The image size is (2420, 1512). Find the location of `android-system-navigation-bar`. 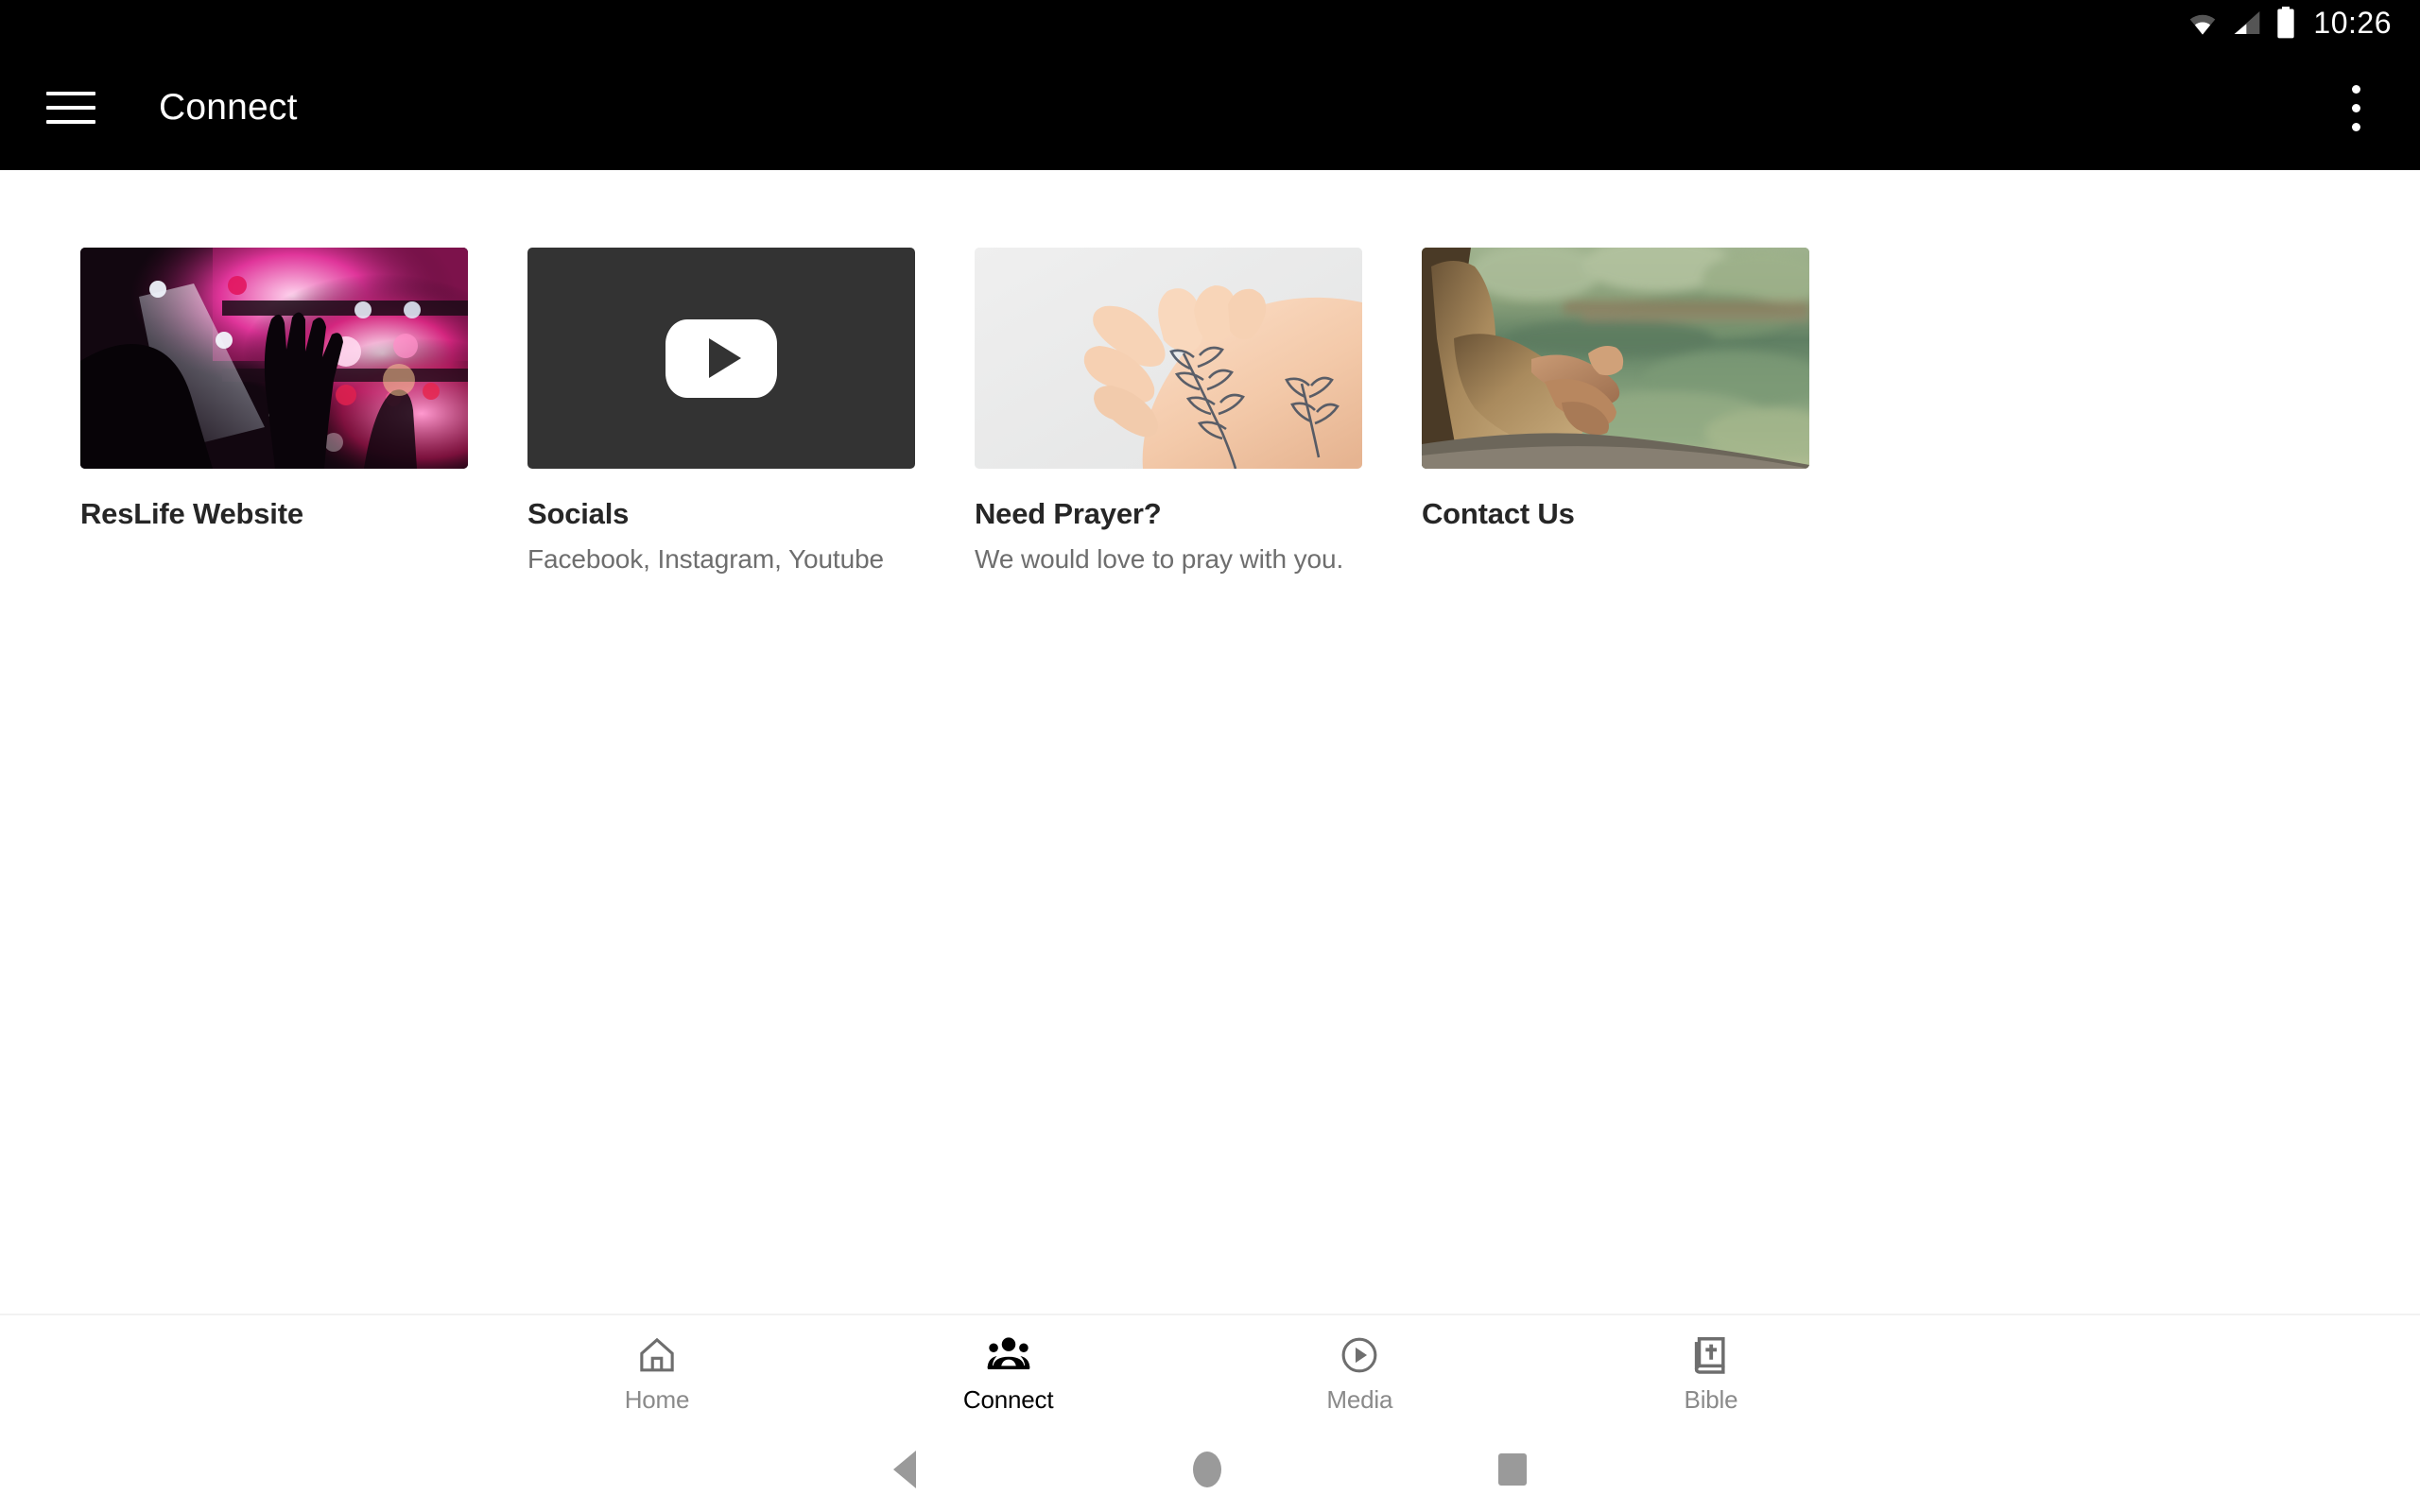

android-system-navigation-bar is located at coordinates (1210, 1469).